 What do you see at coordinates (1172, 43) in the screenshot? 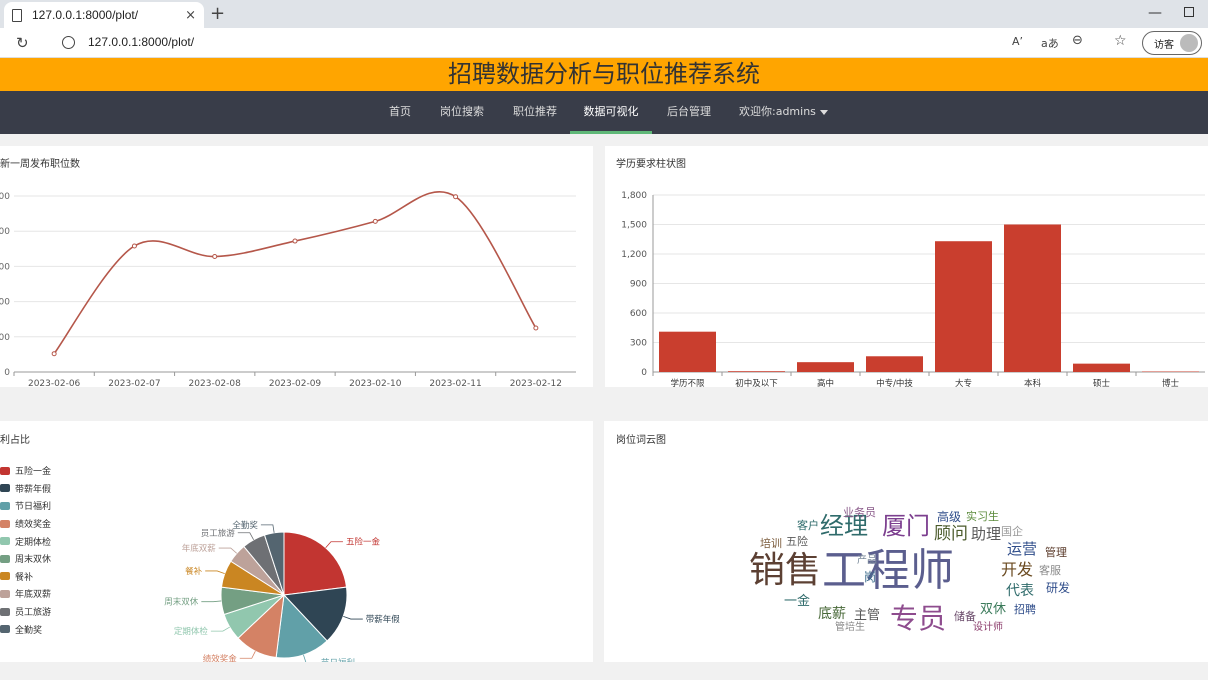
I see `profile-button: 访客` at bounding box center [1172, 43].